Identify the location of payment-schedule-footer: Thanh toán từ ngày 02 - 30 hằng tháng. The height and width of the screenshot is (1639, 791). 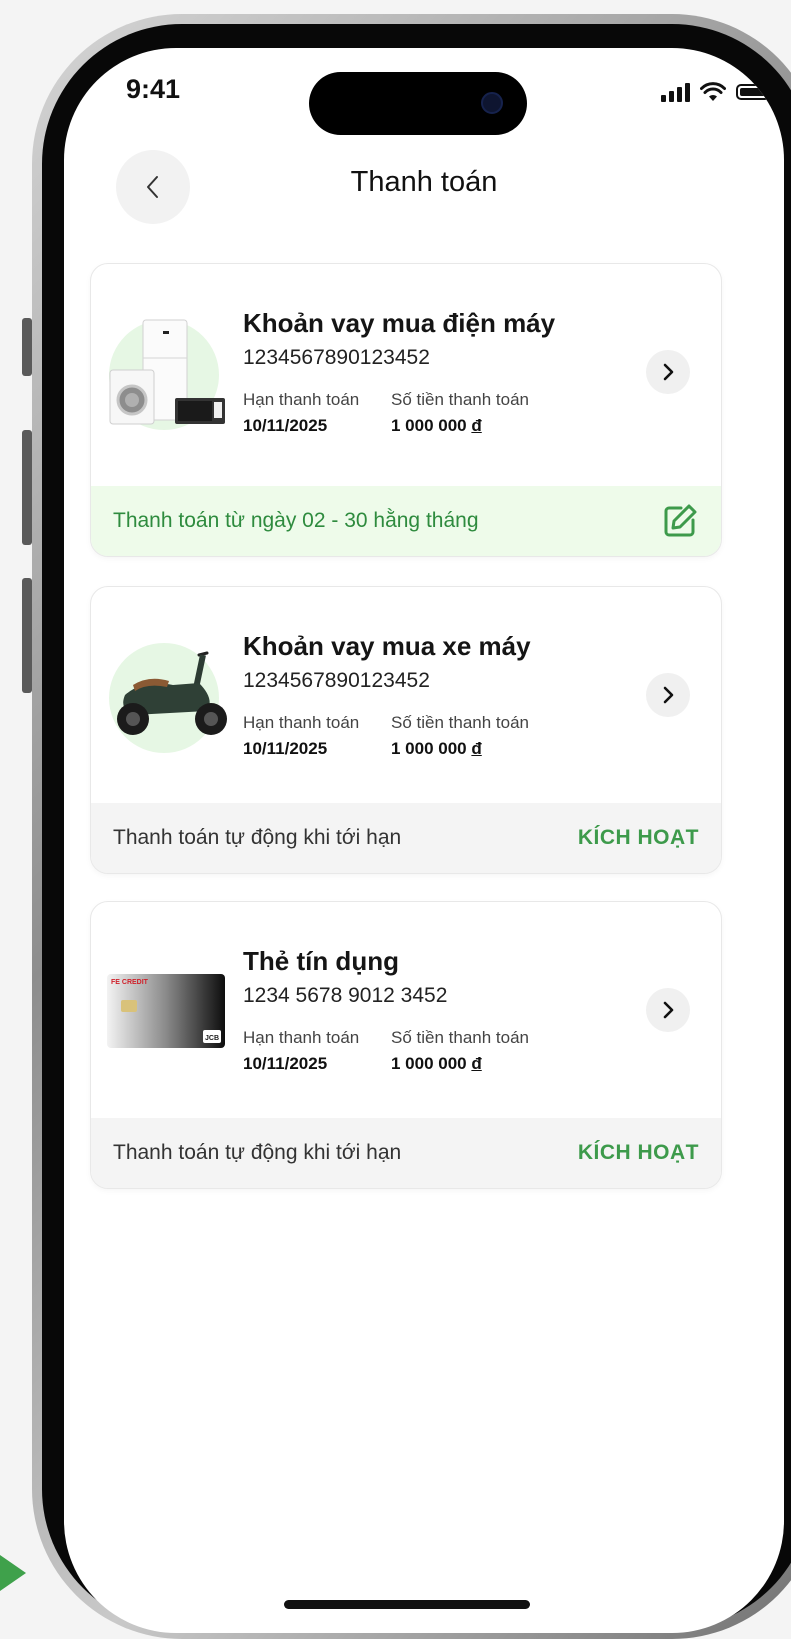
(406, 521).